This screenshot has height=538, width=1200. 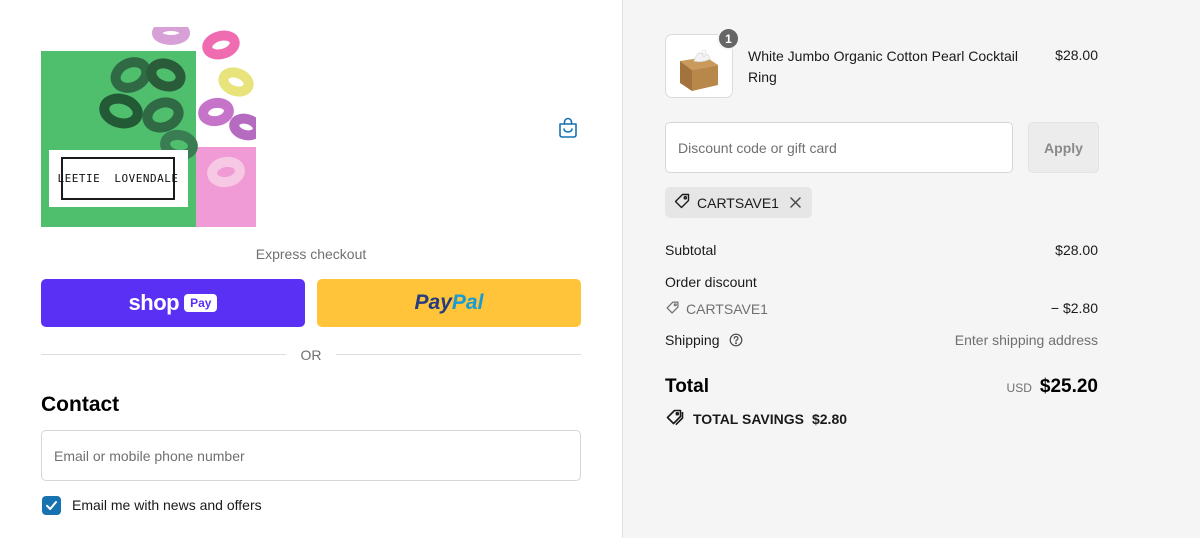 I want to click on shop-pay-wordmark: shop, so click(x=154, y=302).